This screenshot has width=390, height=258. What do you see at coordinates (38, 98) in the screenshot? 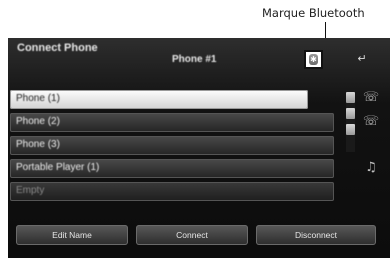
I see `device-row-label: Phone (1)` at bounding box center [38, 98].